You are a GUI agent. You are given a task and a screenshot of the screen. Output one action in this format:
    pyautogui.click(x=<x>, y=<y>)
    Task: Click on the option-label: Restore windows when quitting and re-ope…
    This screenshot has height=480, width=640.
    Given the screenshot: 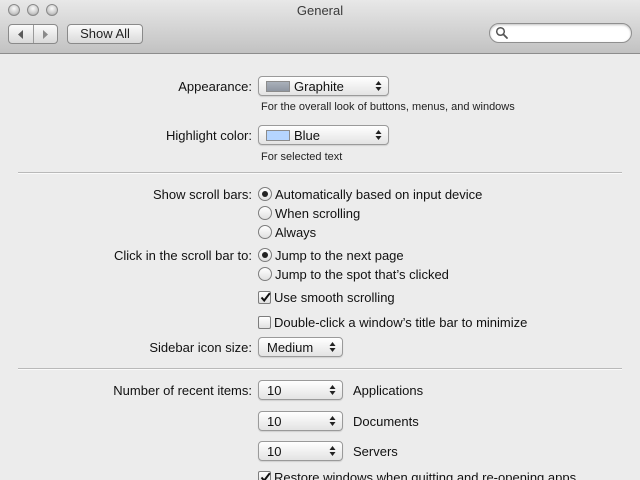 What is the action you would take?
    pyautogui.click(x=425, y=474)
    